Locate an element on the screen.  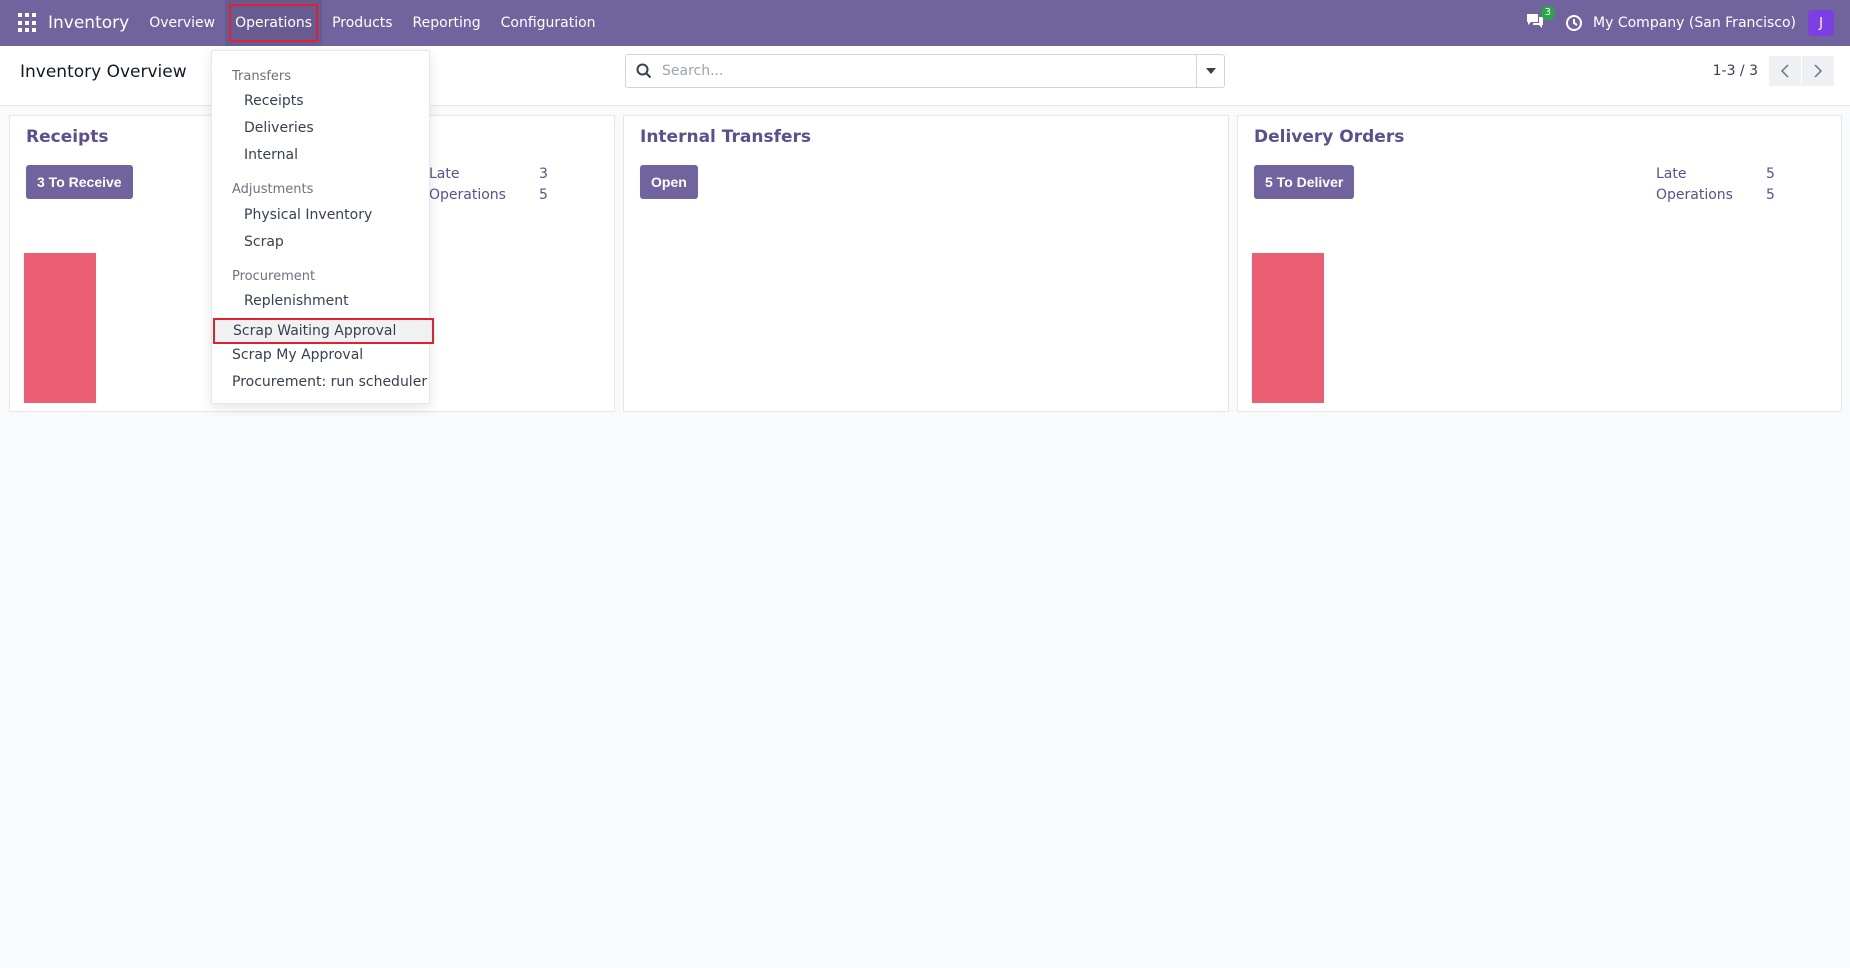
card-stats: Late 5 Operations 5 is located at coordinates (1715, 187).